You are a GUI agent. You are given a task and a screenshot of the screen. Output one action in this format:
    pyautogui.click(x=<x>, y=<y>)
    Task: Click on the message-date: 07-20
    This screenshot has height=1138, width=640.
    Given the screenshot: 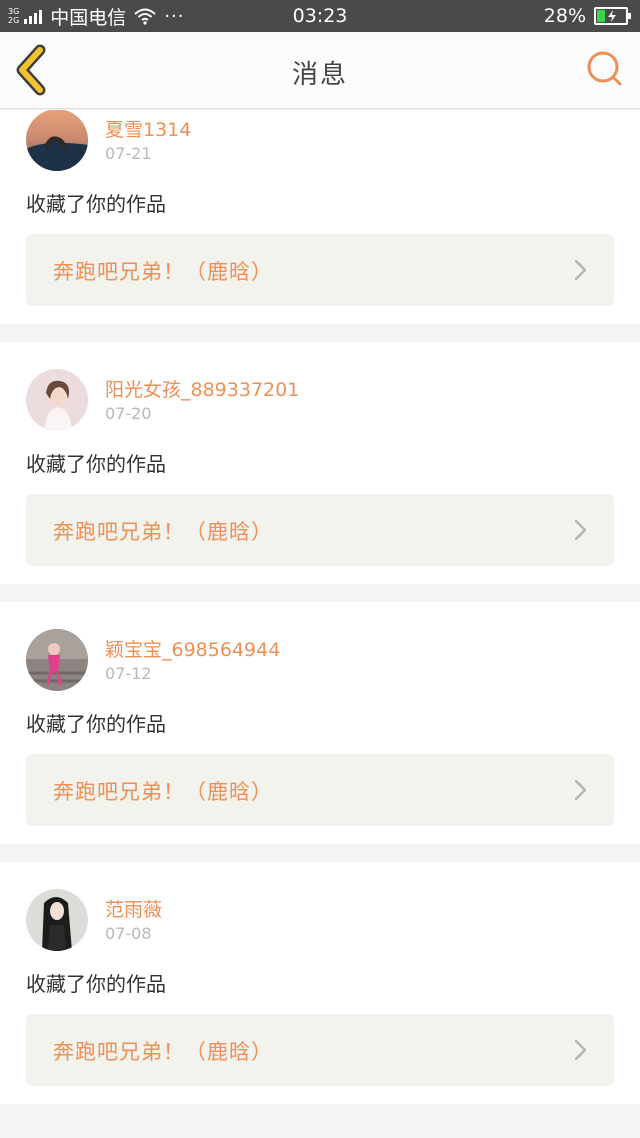 What is the action you would take?
    pyautogui.click(x=128, y=413)
    